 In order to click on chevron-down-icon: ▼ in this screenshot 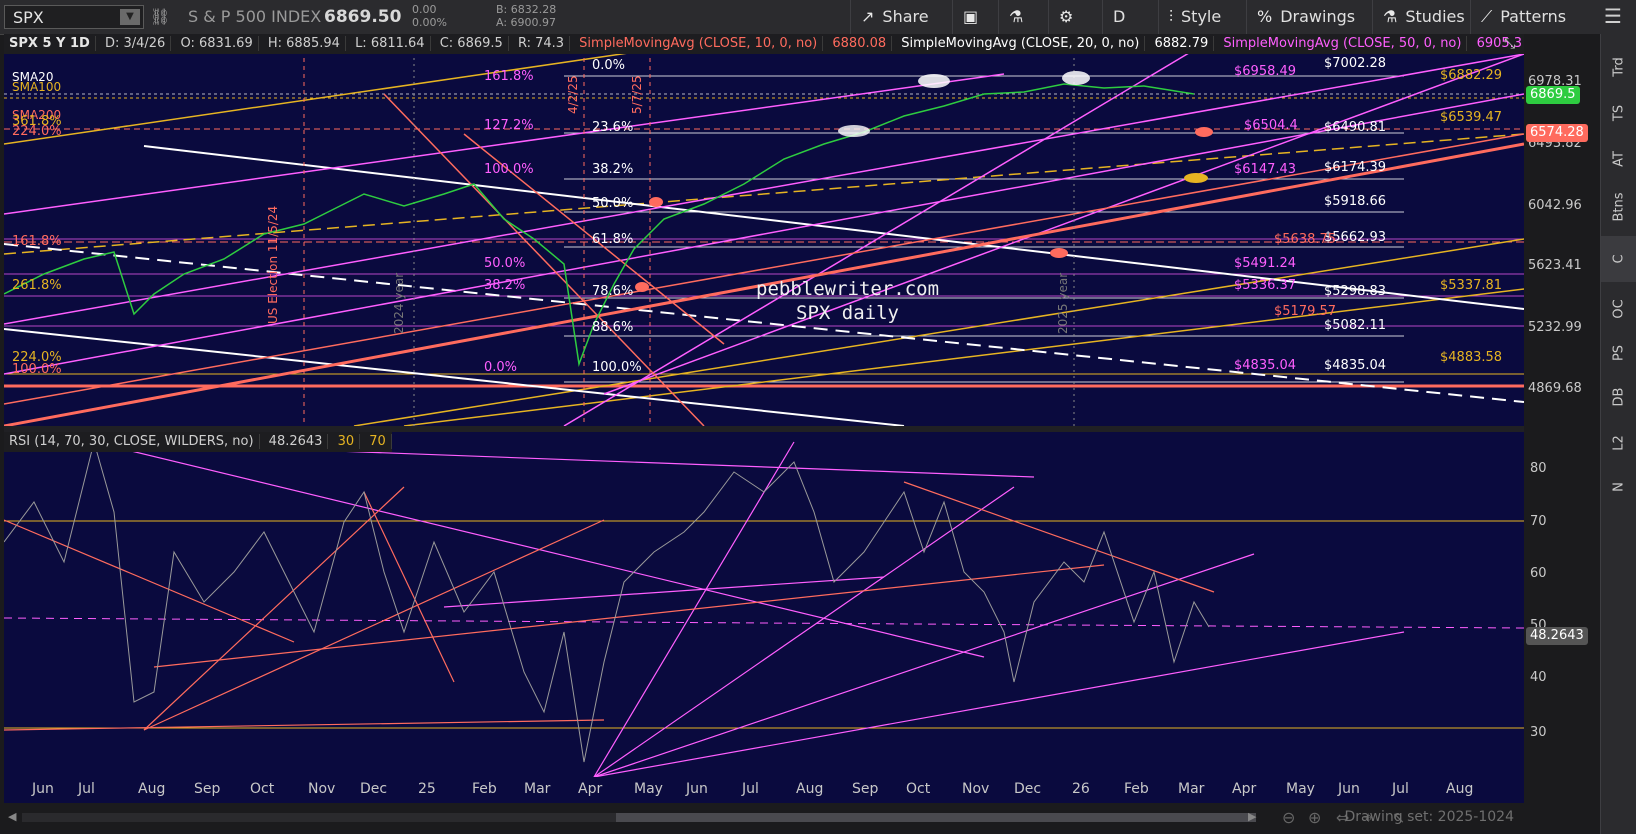, I will do `click(130, 17)`.